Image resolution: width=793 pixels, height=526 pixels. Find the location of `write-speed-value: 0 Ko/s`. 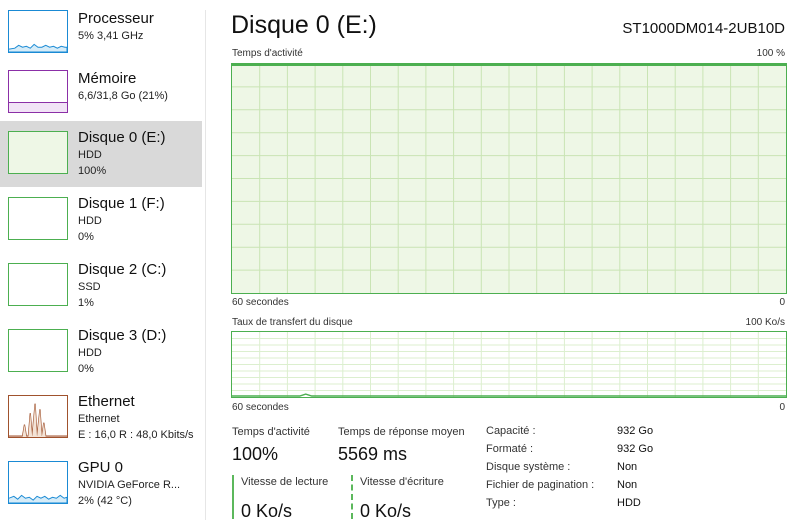

write-speed-value: 0 Ko/s is located at coordinates (386, 511).